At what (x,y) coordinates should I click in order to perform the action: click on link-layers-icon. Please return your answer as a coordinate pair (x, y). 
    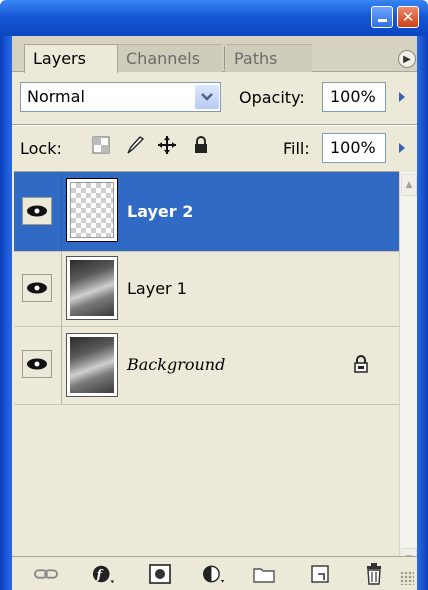
    Looking at the image, I should click on (46, 574).